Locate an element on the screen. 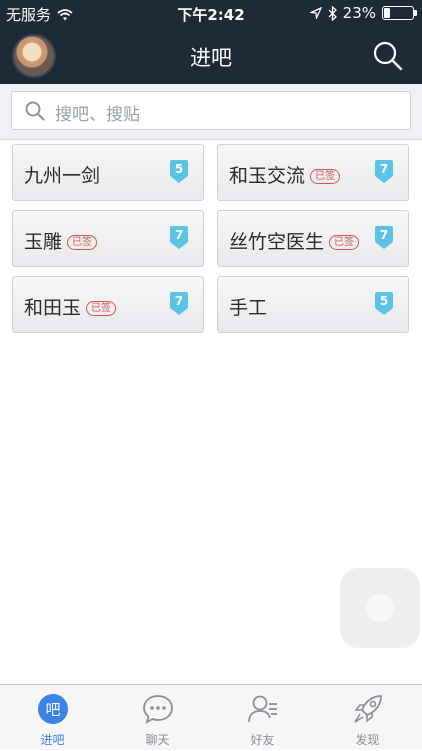 This screenshot has width=422, height=751. status-bar: 无服务 下午2:42 23% is located at coordinates (211, 14).